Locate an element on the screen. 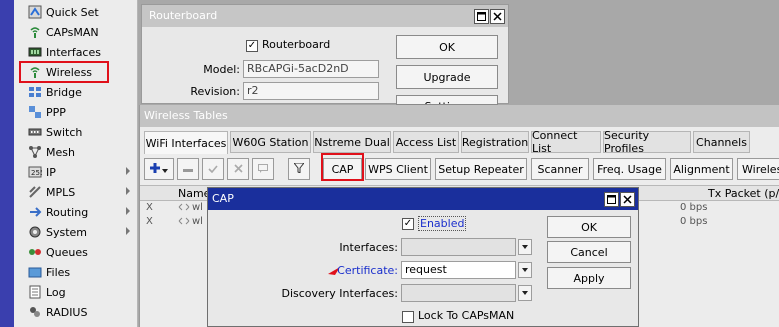 The height and width of the screenshot is (327, 779). minus-icon is located at coordinates (188, 169).